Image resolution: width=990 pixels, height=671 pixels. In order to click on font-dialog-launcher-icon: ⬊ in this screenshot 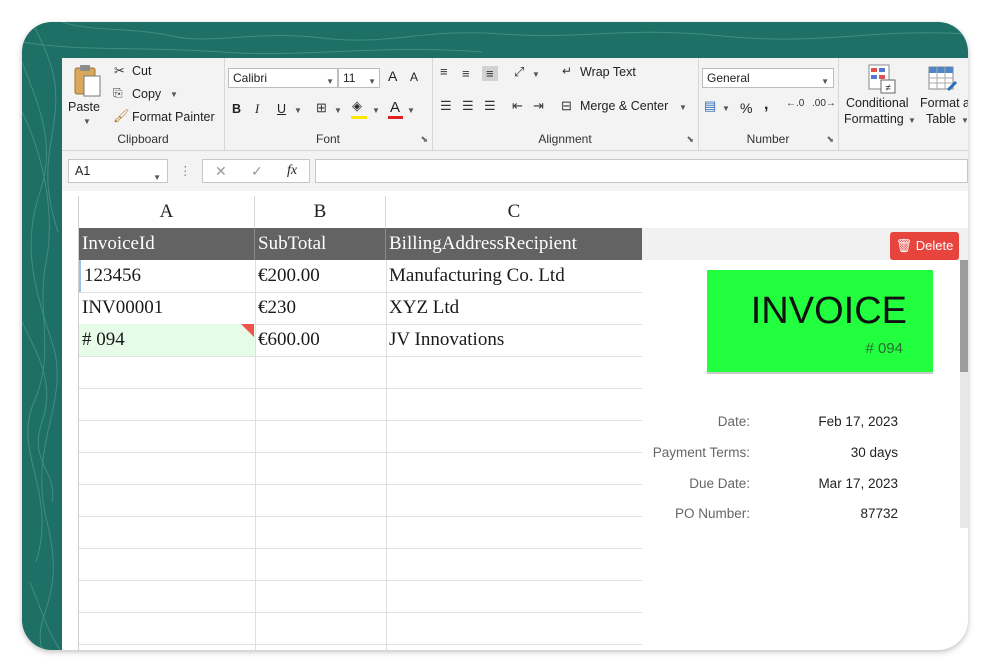, I will do `click(424, 139)`.